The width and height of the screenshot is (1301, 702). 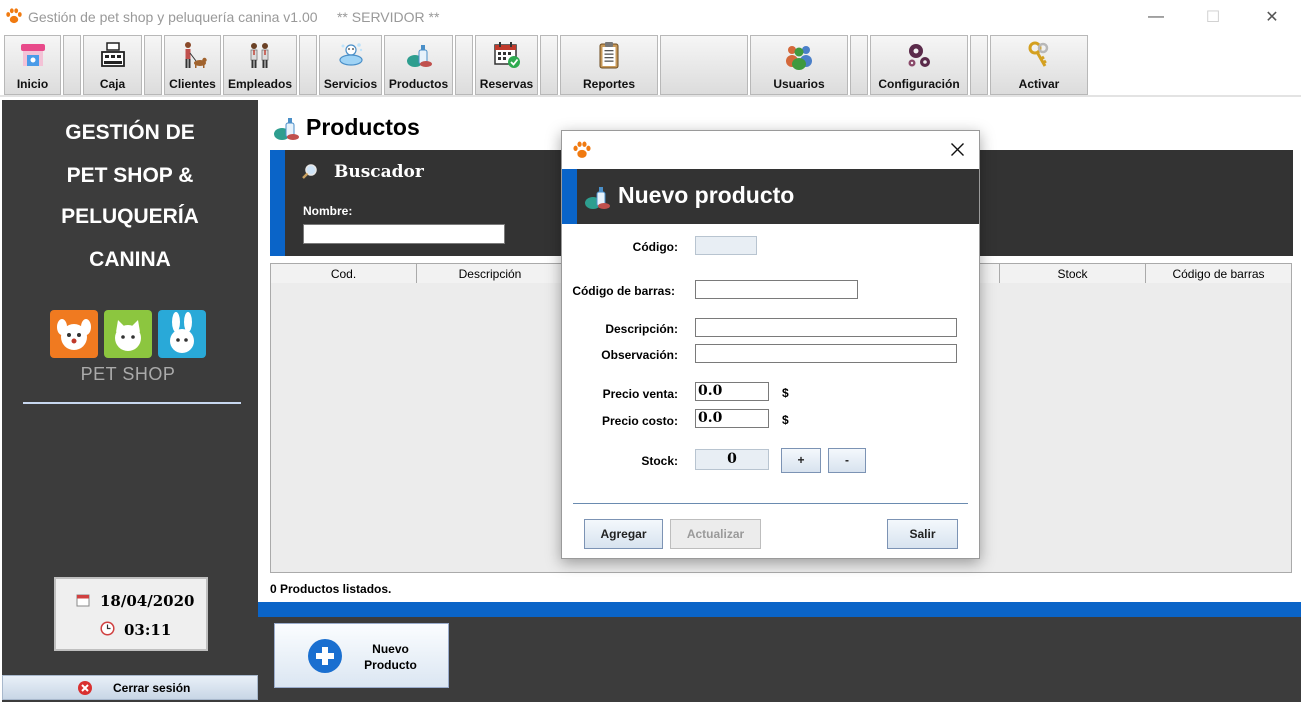 What do you see at coordinates (1039, 65) in the screenshot?
I see `toolbar-activar-button: Activar` at bounding box center [1039, 65].